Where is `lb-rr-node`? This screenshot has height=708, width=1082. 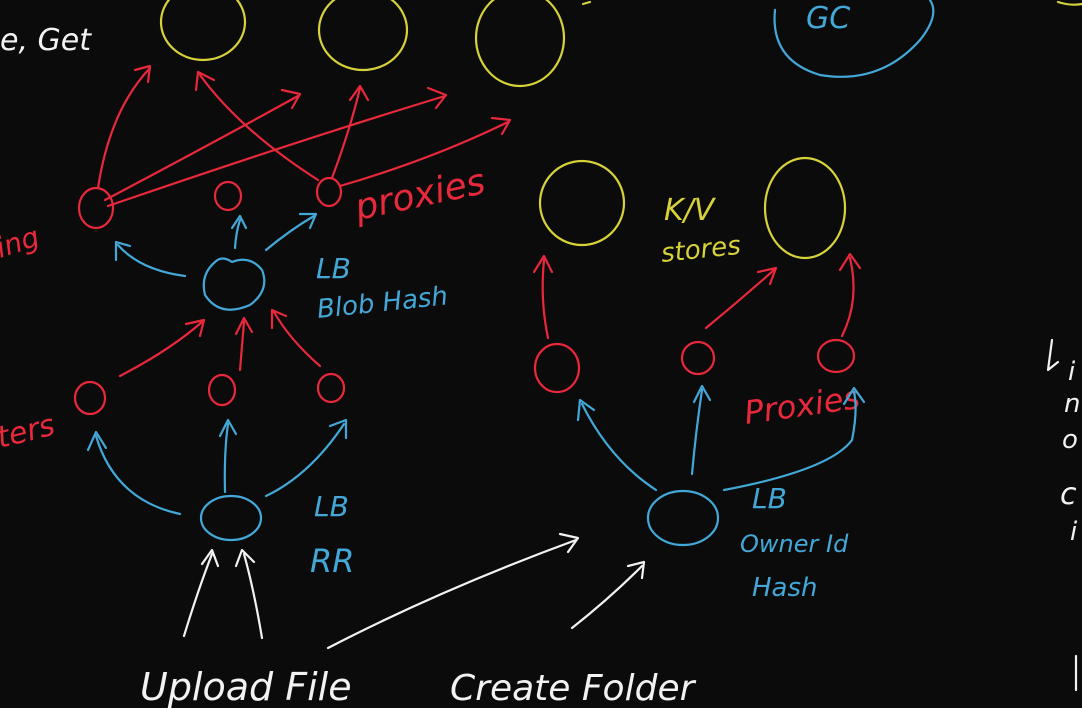 lb-rr-node is located at coordinates (231, 518).